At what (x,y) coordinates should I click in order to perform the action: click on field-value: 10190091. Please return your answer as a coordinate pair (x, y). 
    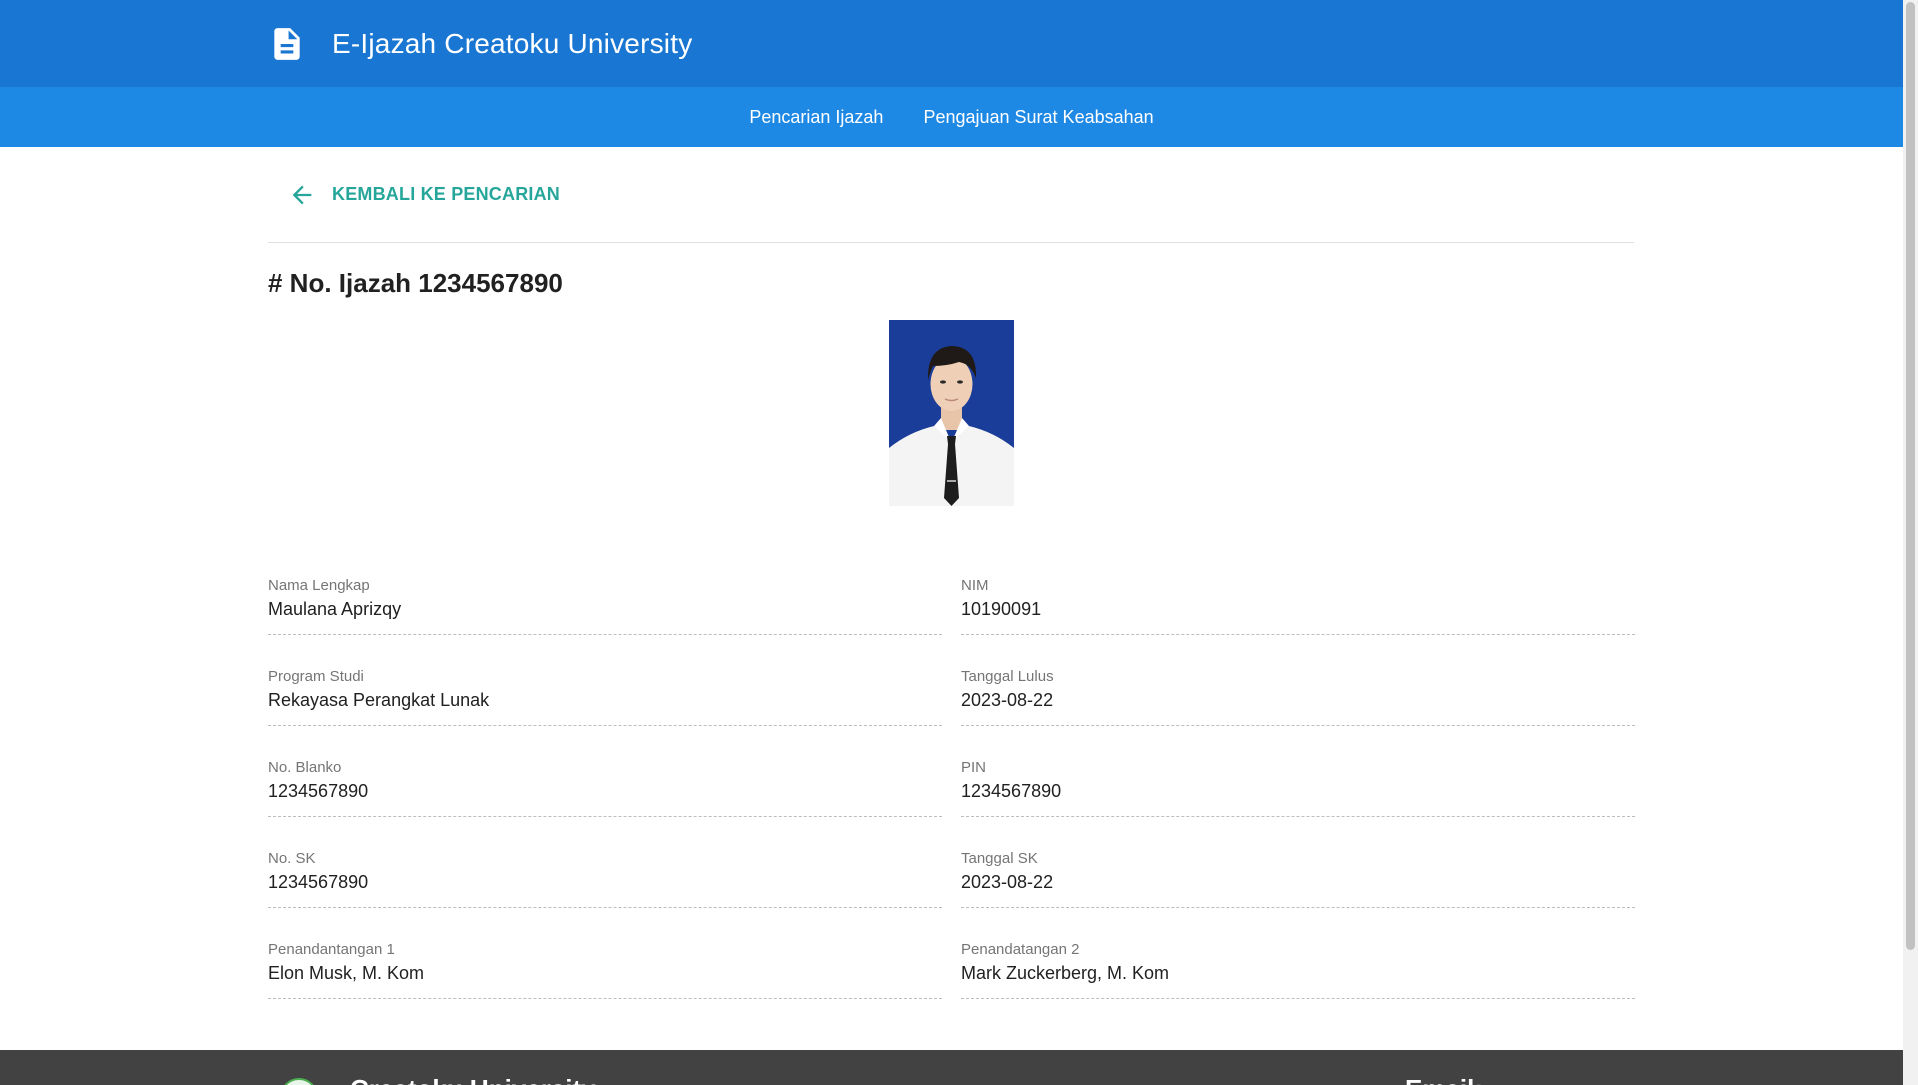
    Looking at the image, I should click on (1001, 609).